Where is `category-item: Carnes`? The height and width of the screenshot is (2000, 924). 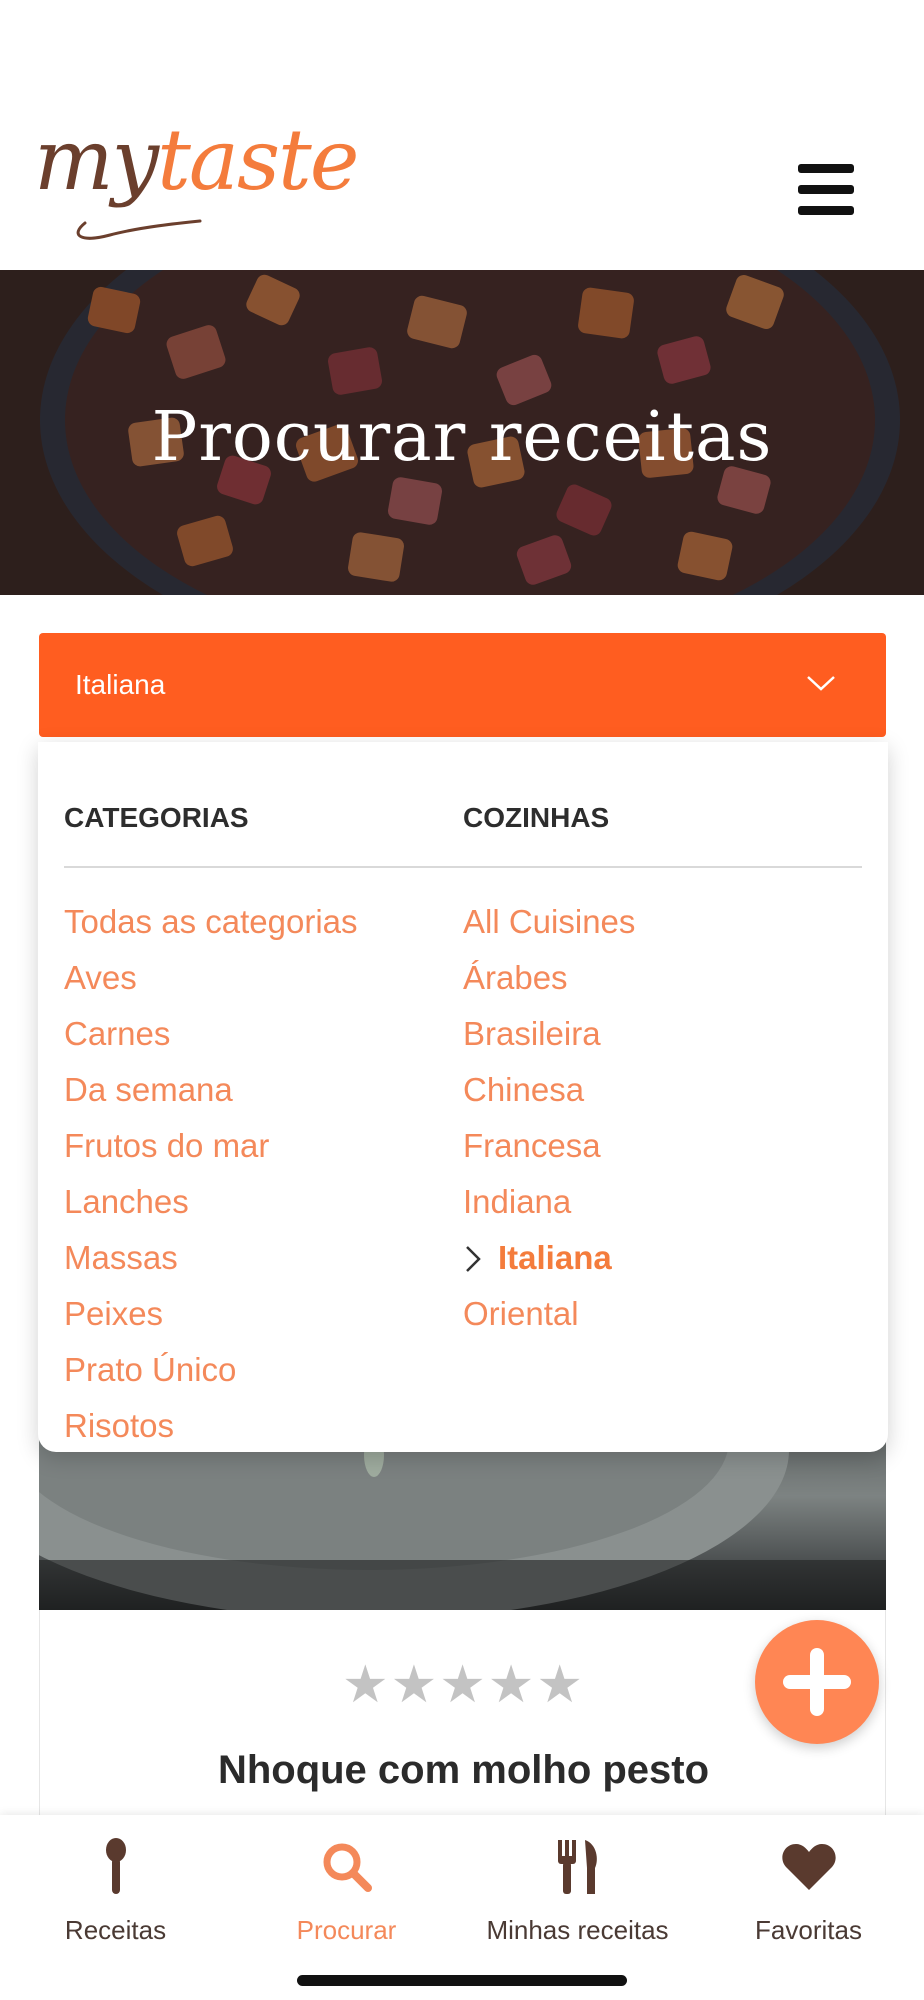
category-item: Carnes is located at coordinates (211, 1034).